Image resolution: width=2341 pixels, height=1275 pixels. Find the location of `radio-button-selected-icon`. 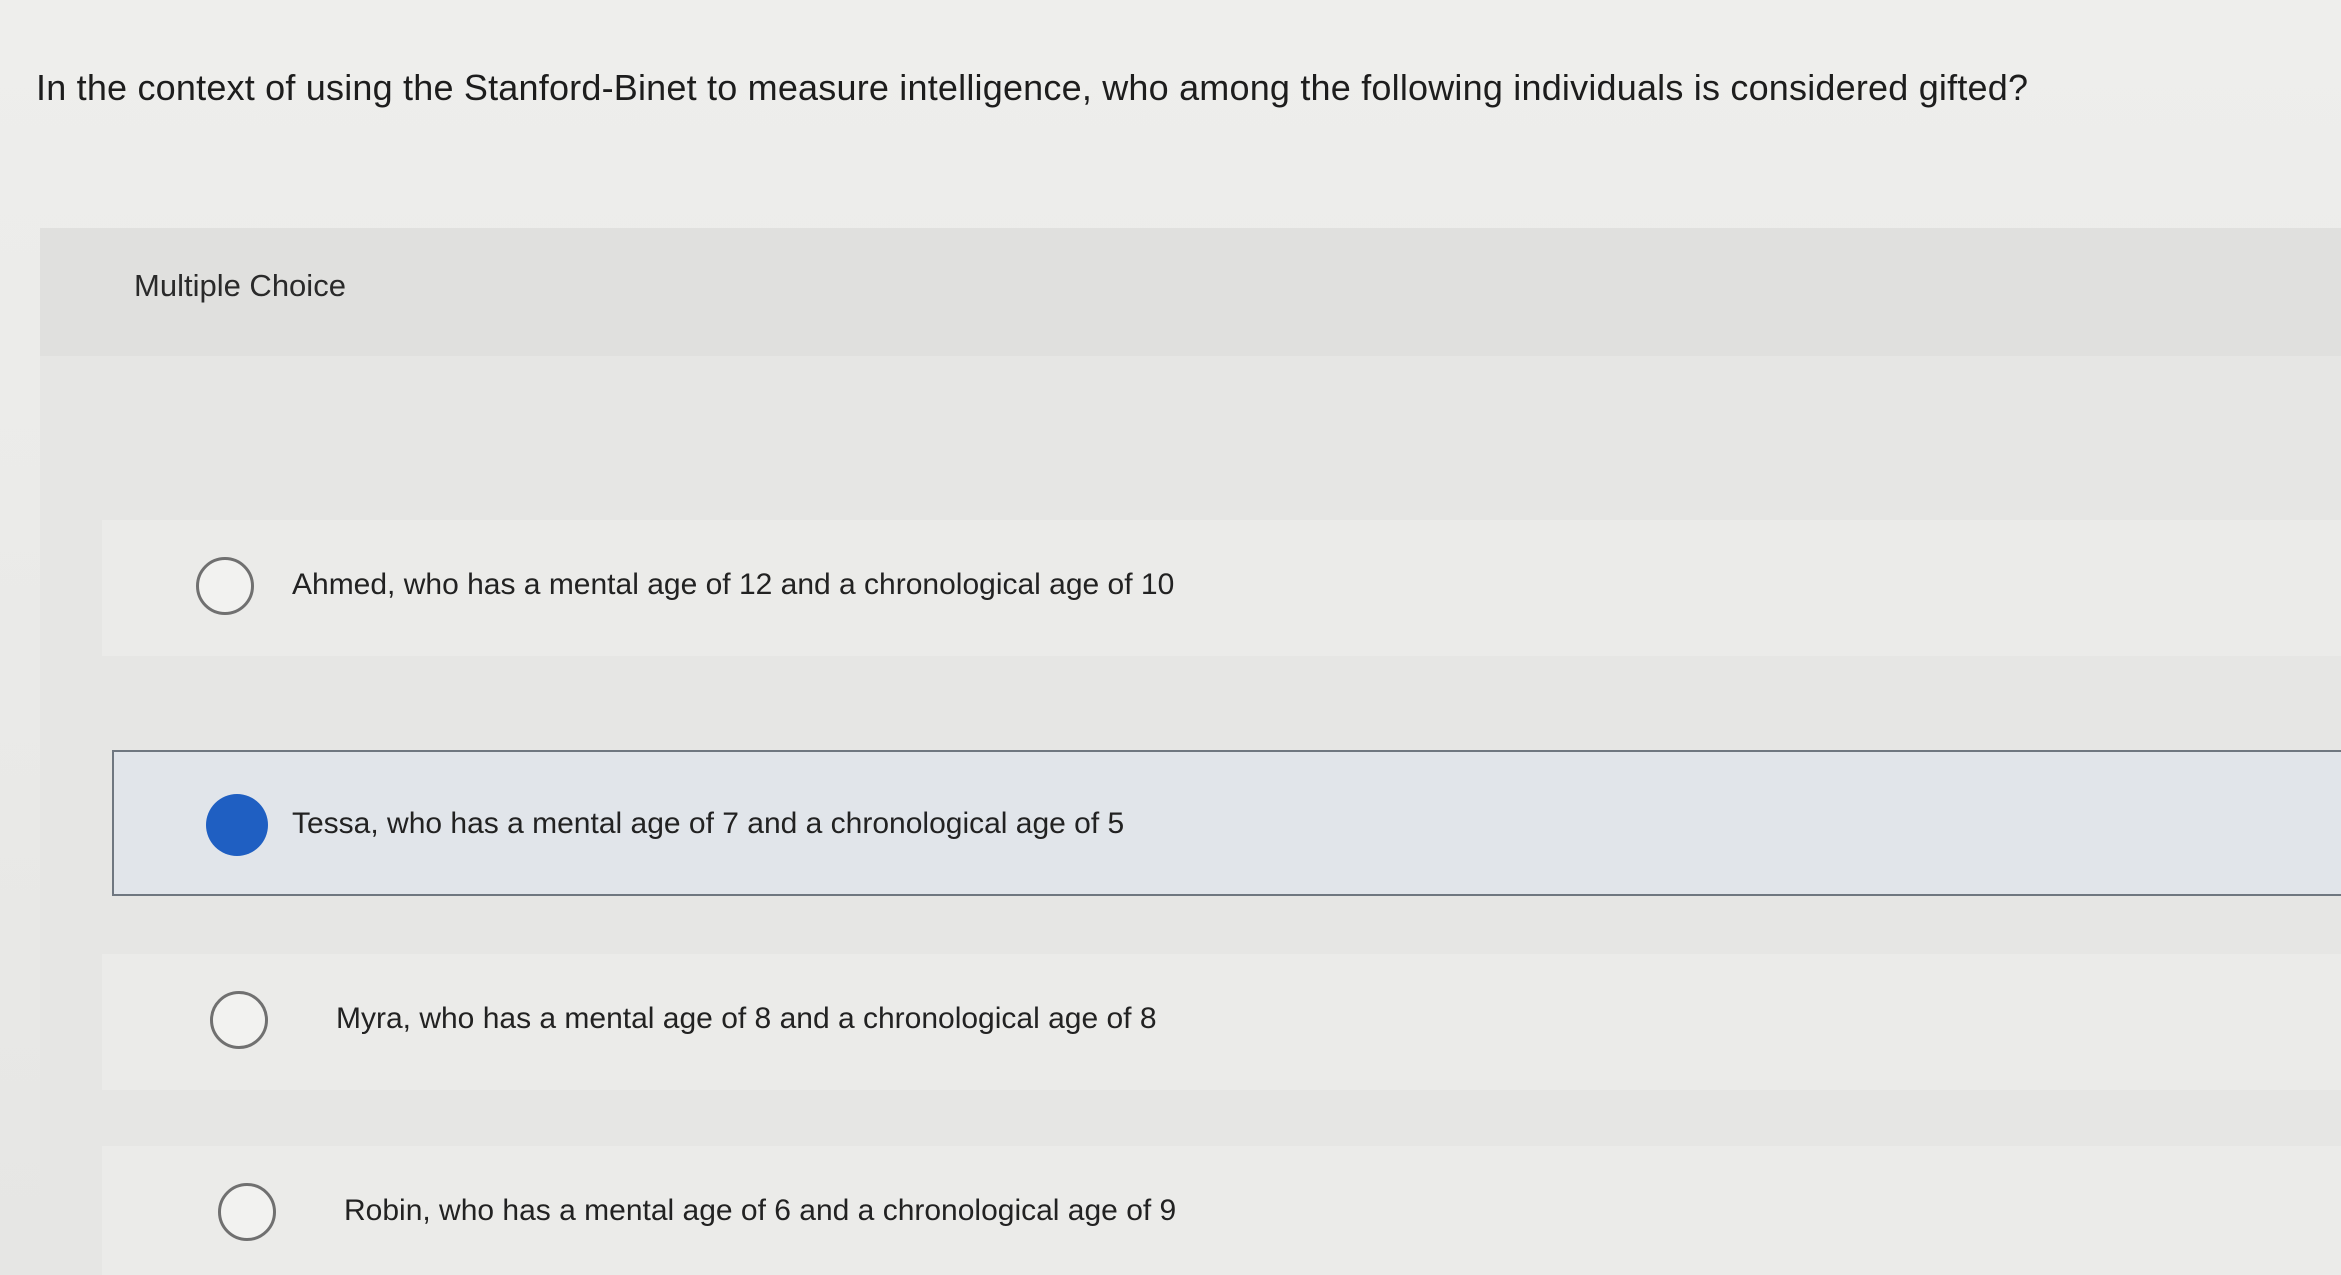

radio-button-selected-icon is located at coordinates (237, 825).